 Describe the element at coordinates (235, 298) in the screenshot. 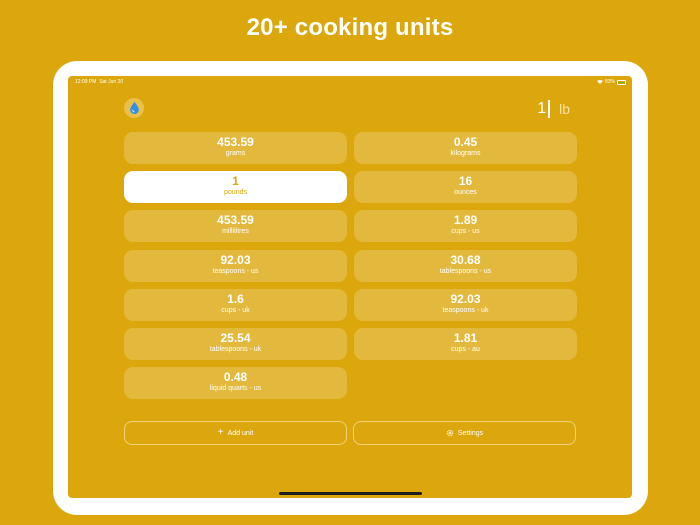

I see `unit-value: 1.6` at that location.